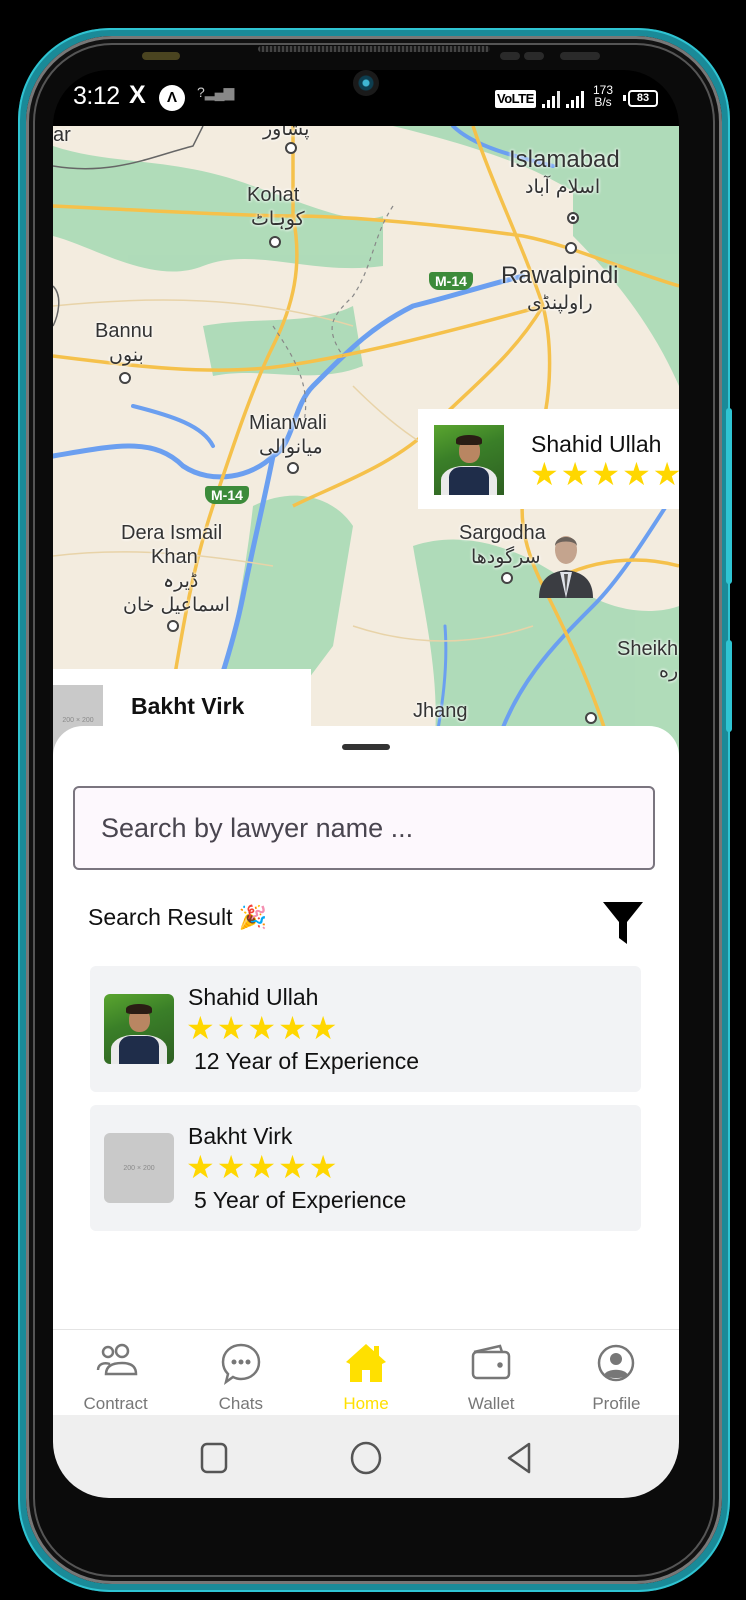 The width and height of the screenshot is (746, 1600). I want to click on search-result-title: Search Result 🎉, so click(178, 917).